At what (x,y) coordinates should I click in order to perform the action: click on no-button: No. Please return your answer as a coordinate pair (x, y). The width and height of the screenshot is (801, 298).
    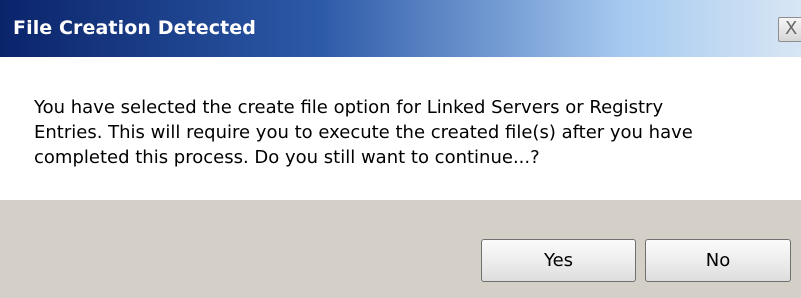
    Looking at the image, I should click on (718, 260).